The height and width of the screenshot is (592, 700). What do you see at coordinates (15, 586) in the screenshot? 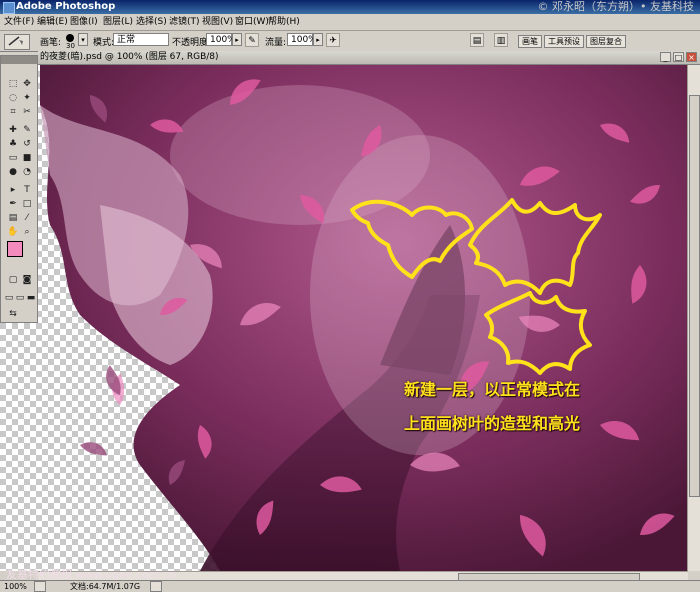
I see `zoom-level: 100%` at bounding box center [15, 586].